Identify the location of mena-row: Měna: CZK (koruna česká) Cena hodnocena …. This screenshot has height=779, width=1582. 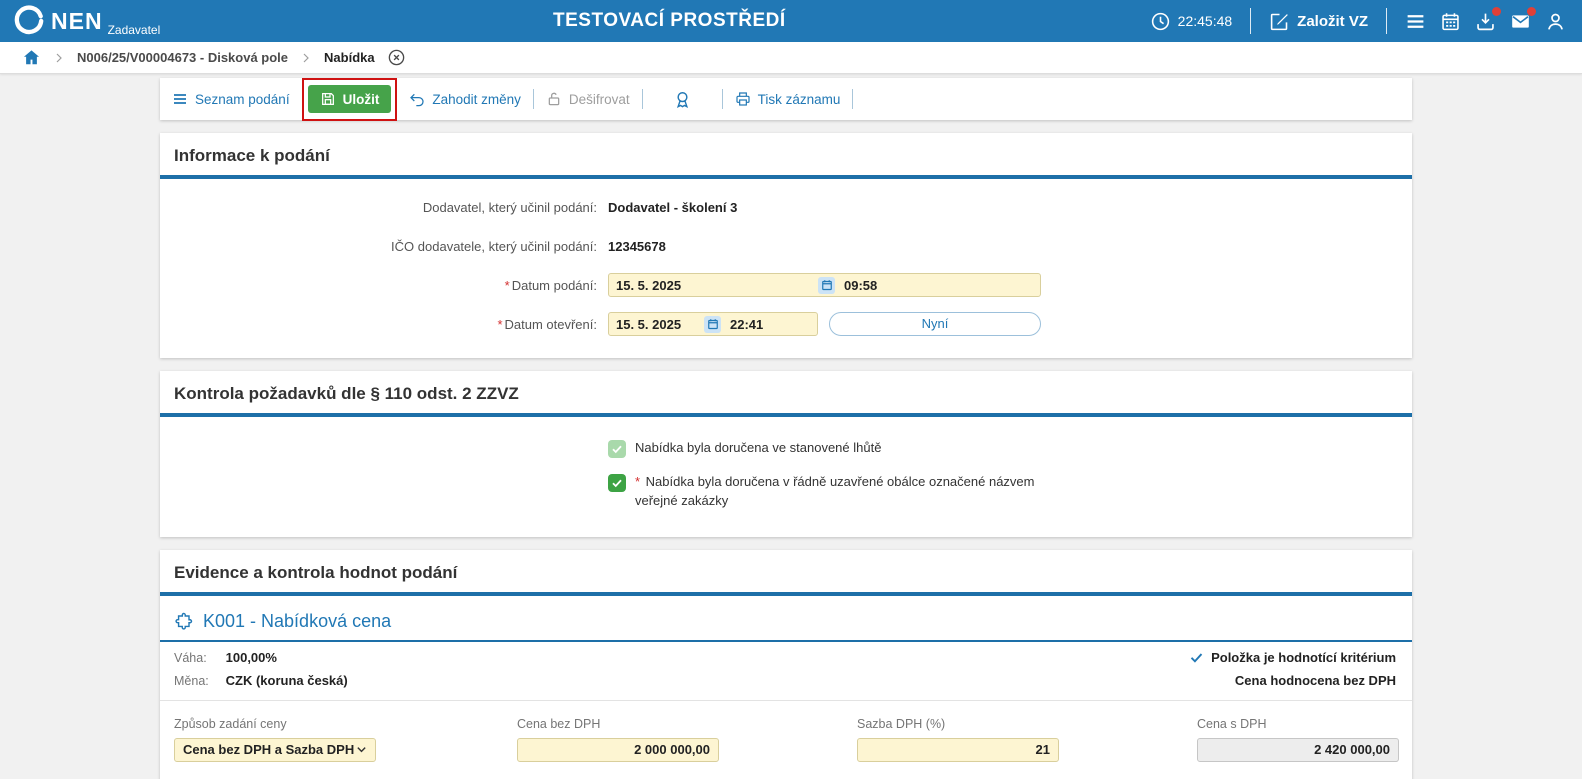
(786, 676).